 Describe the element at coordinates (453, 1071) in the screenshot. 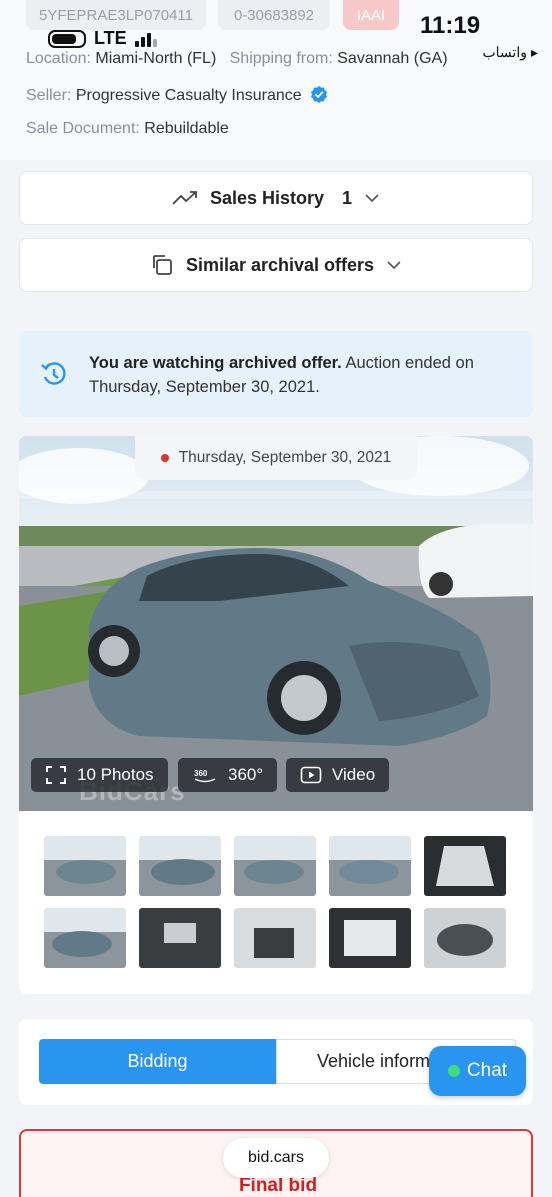

I see `online-dot-icon` at that location.